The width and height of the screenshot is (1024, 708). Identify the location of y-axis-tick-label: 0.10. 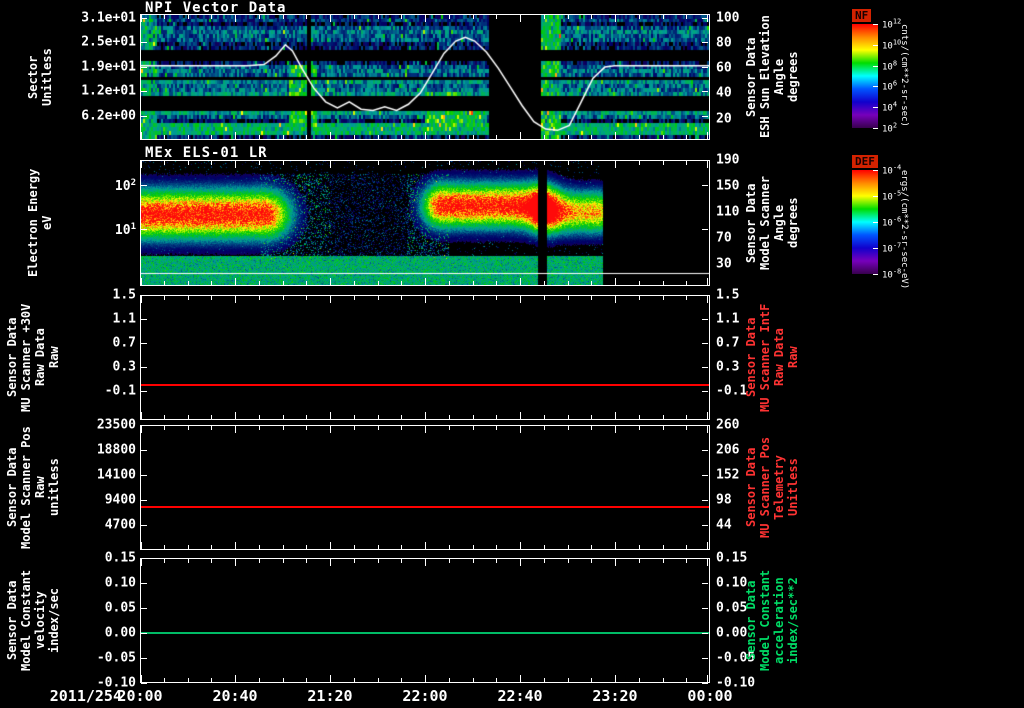
(120, 583).